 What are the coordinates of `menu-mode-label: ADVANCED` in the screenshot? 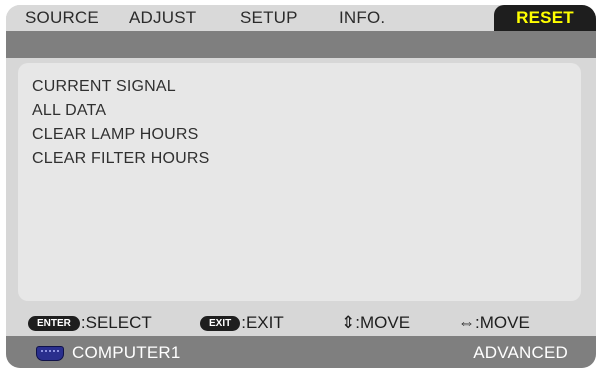 It's located at (520, 352).